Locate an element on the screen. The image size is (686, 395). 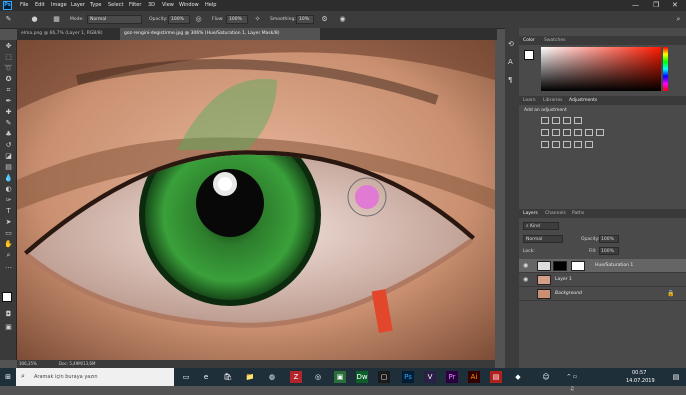
flow-field: 100% is located at coordinates (237, 19).